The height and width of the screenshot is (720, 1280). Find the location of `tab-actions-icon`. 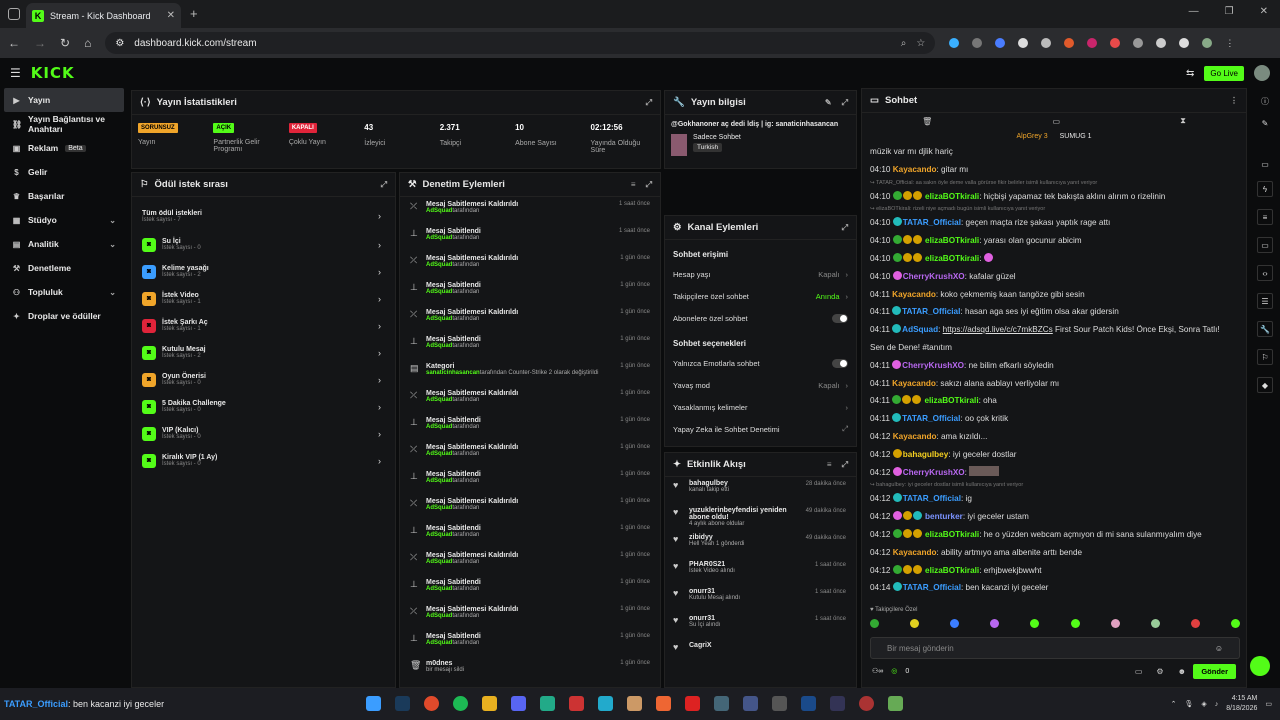

tab-actions-icon is located at coordinates (14, 14).